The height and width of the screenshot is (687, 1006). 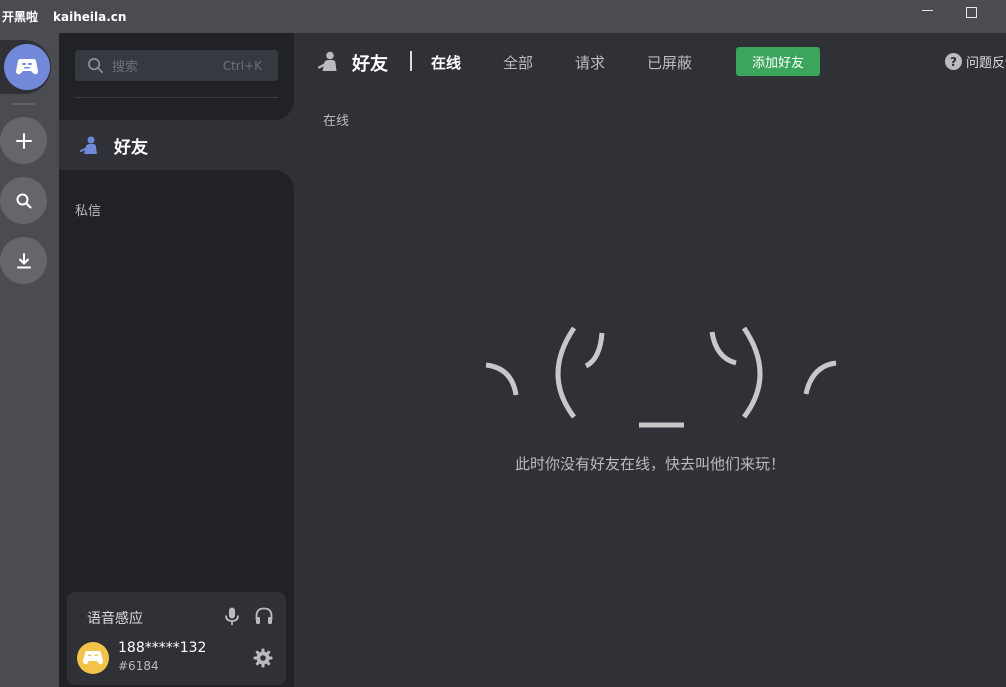 I want to click on sidebar-header: 搜索 Ctrl+K, so click(x=176, y=76).